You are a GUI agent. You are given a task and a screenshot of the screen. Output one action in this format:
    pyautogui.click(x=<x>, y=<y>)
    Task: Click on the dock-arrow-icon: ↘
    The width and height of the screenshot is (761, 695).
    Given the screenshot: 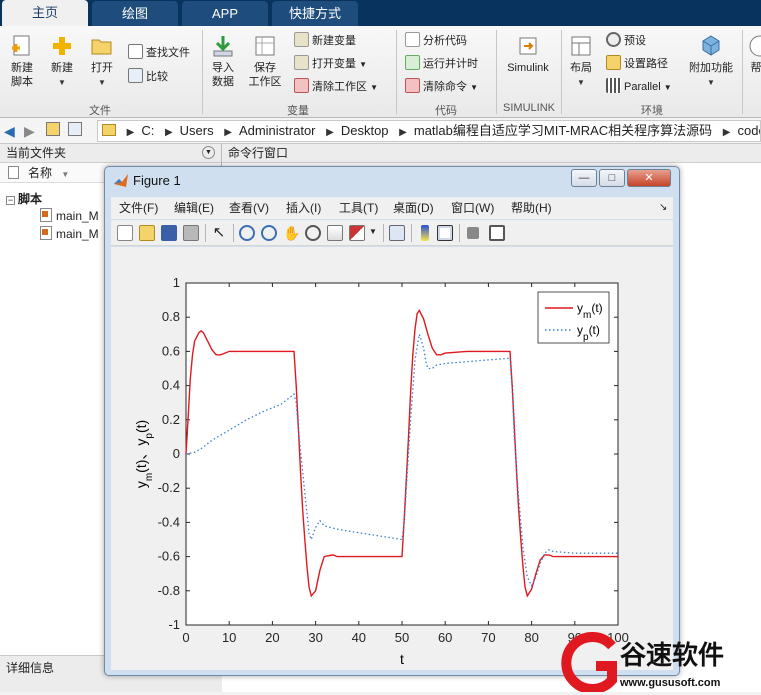 What is the action you would take?
    pyautogui.click(x=663, y=208)
    